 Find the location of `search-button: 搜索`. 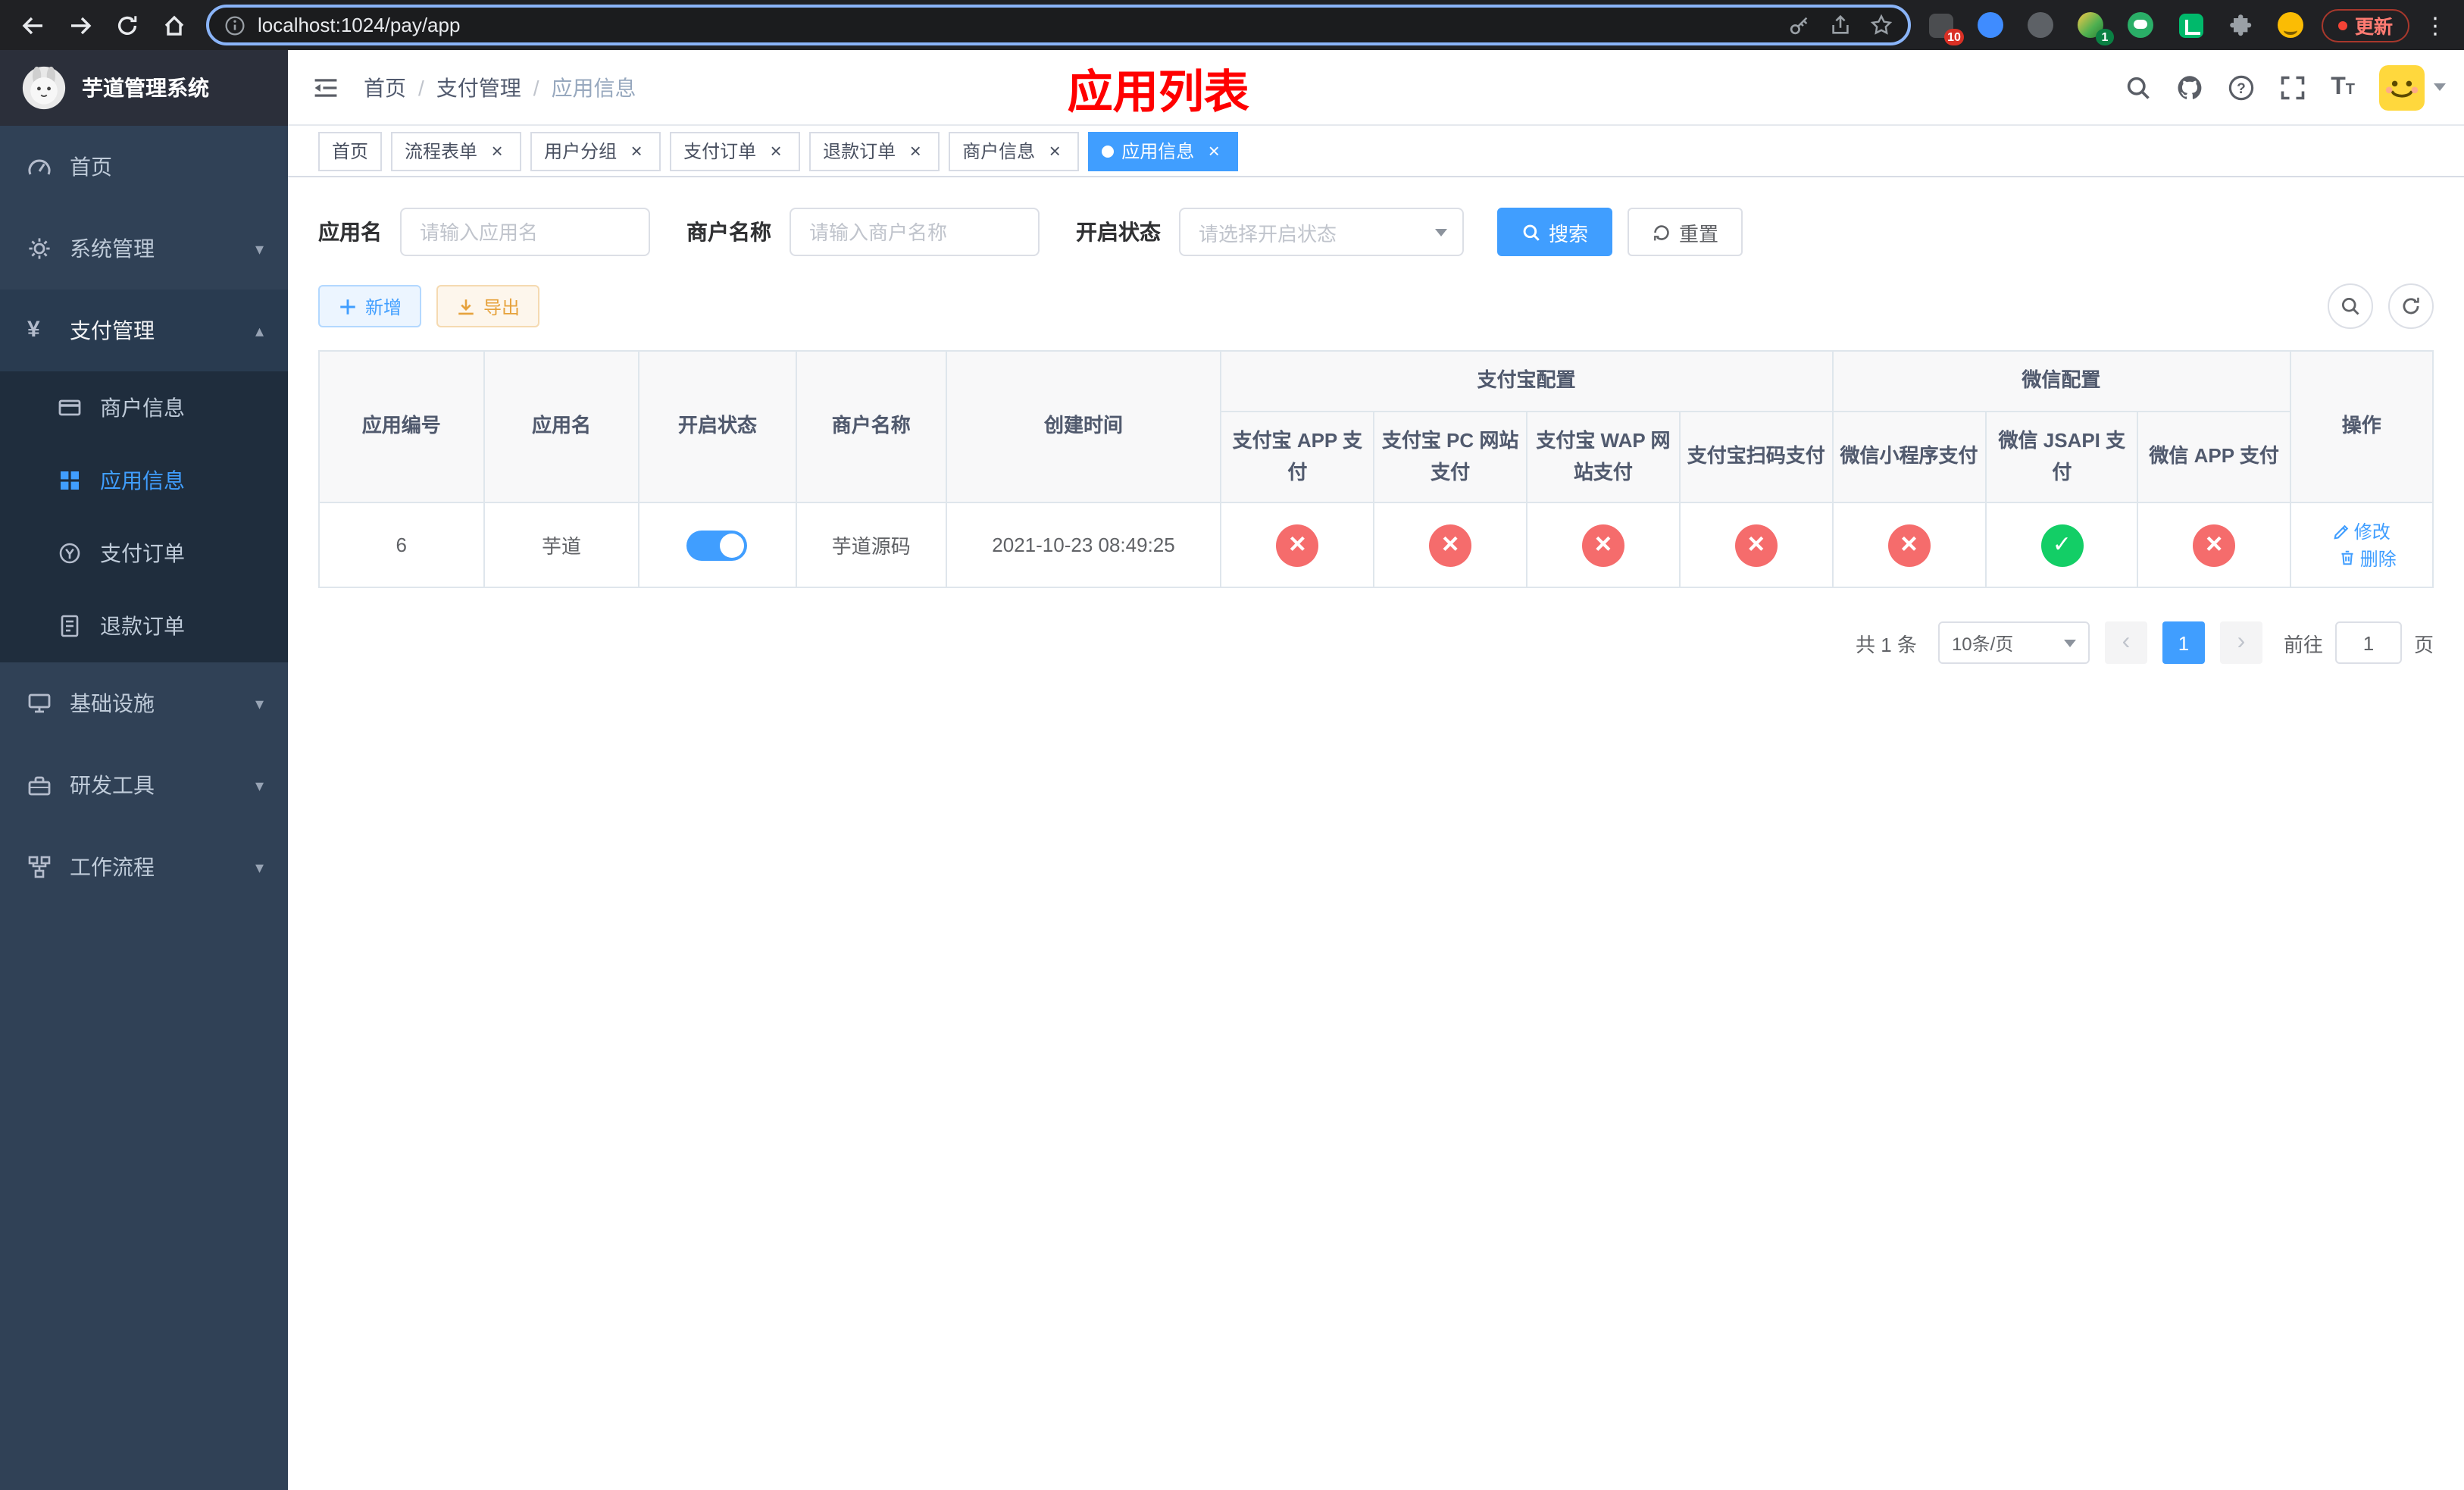

search-button: 搜索 is located at coordinates (1555, 232).